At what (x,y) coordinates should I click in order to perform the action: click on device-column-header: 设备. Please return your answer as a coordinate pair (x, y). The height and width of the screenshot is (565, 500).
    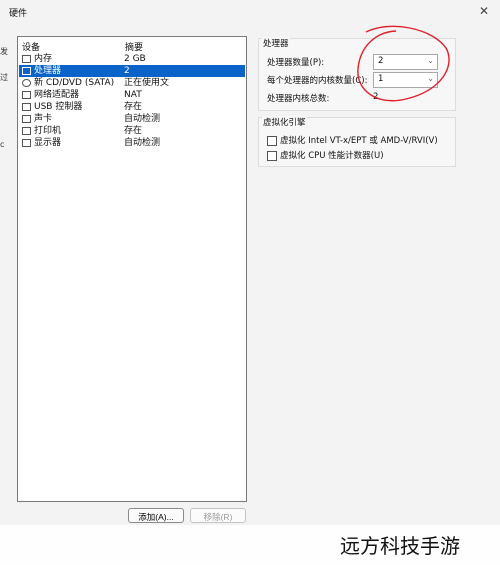
    Looking at the image, I should click on (31, 48).